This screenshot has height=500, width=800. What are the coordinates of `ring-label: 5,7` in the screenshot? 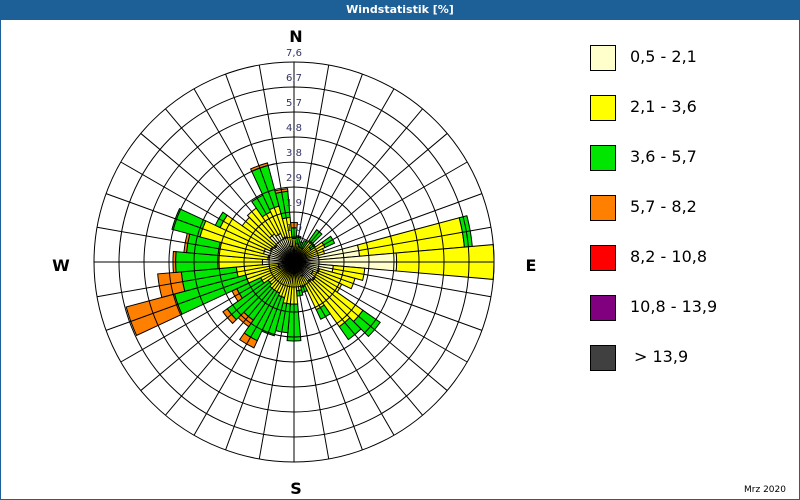 It's located at (294, 103).